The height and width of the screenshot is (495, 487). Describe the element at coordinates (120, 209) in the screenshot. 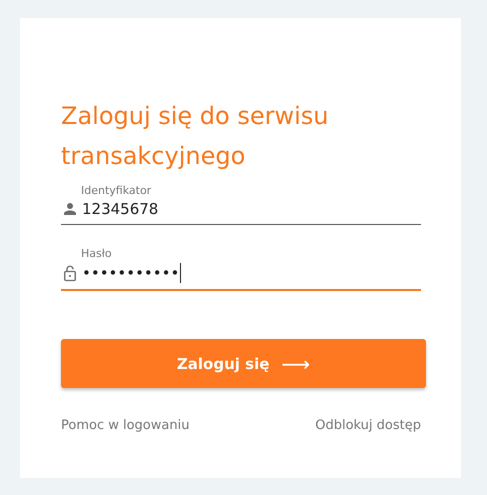

I see `field-value: 12345678` at that location.